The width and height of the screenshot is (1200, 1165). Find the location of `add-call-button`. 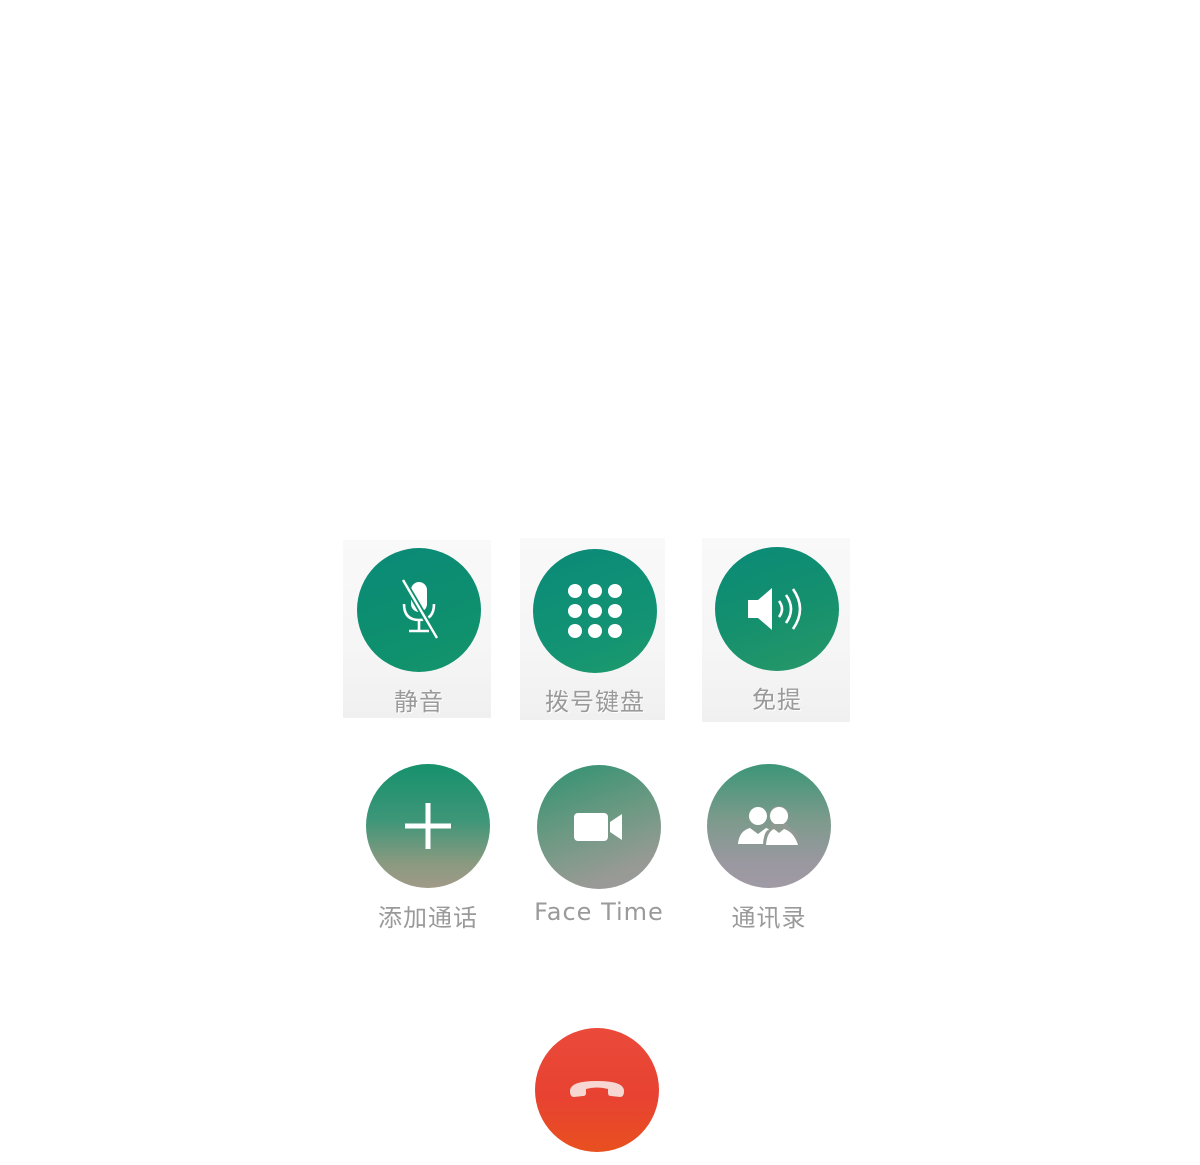

add-call-button is located at coordinates (428, 826).